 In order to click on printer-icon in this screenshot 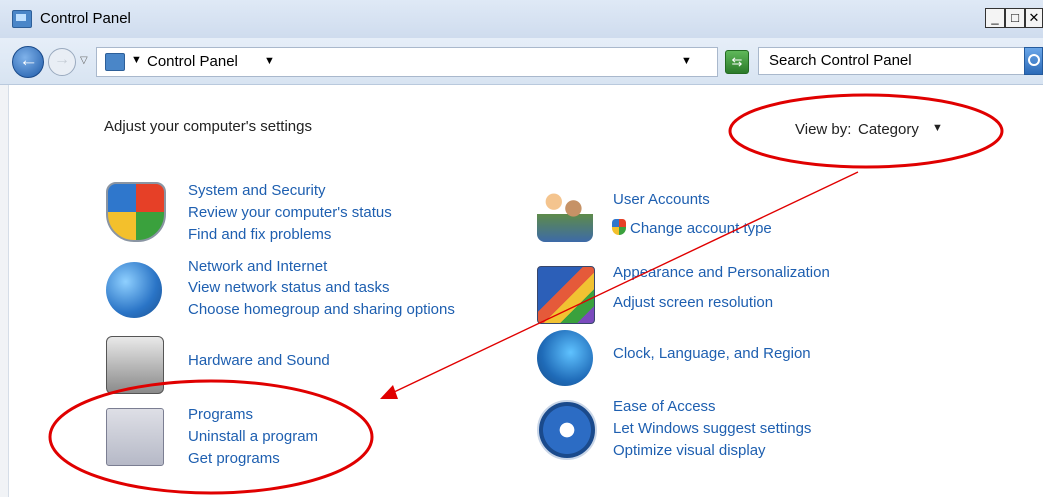, I will do `click(135, 365)`.